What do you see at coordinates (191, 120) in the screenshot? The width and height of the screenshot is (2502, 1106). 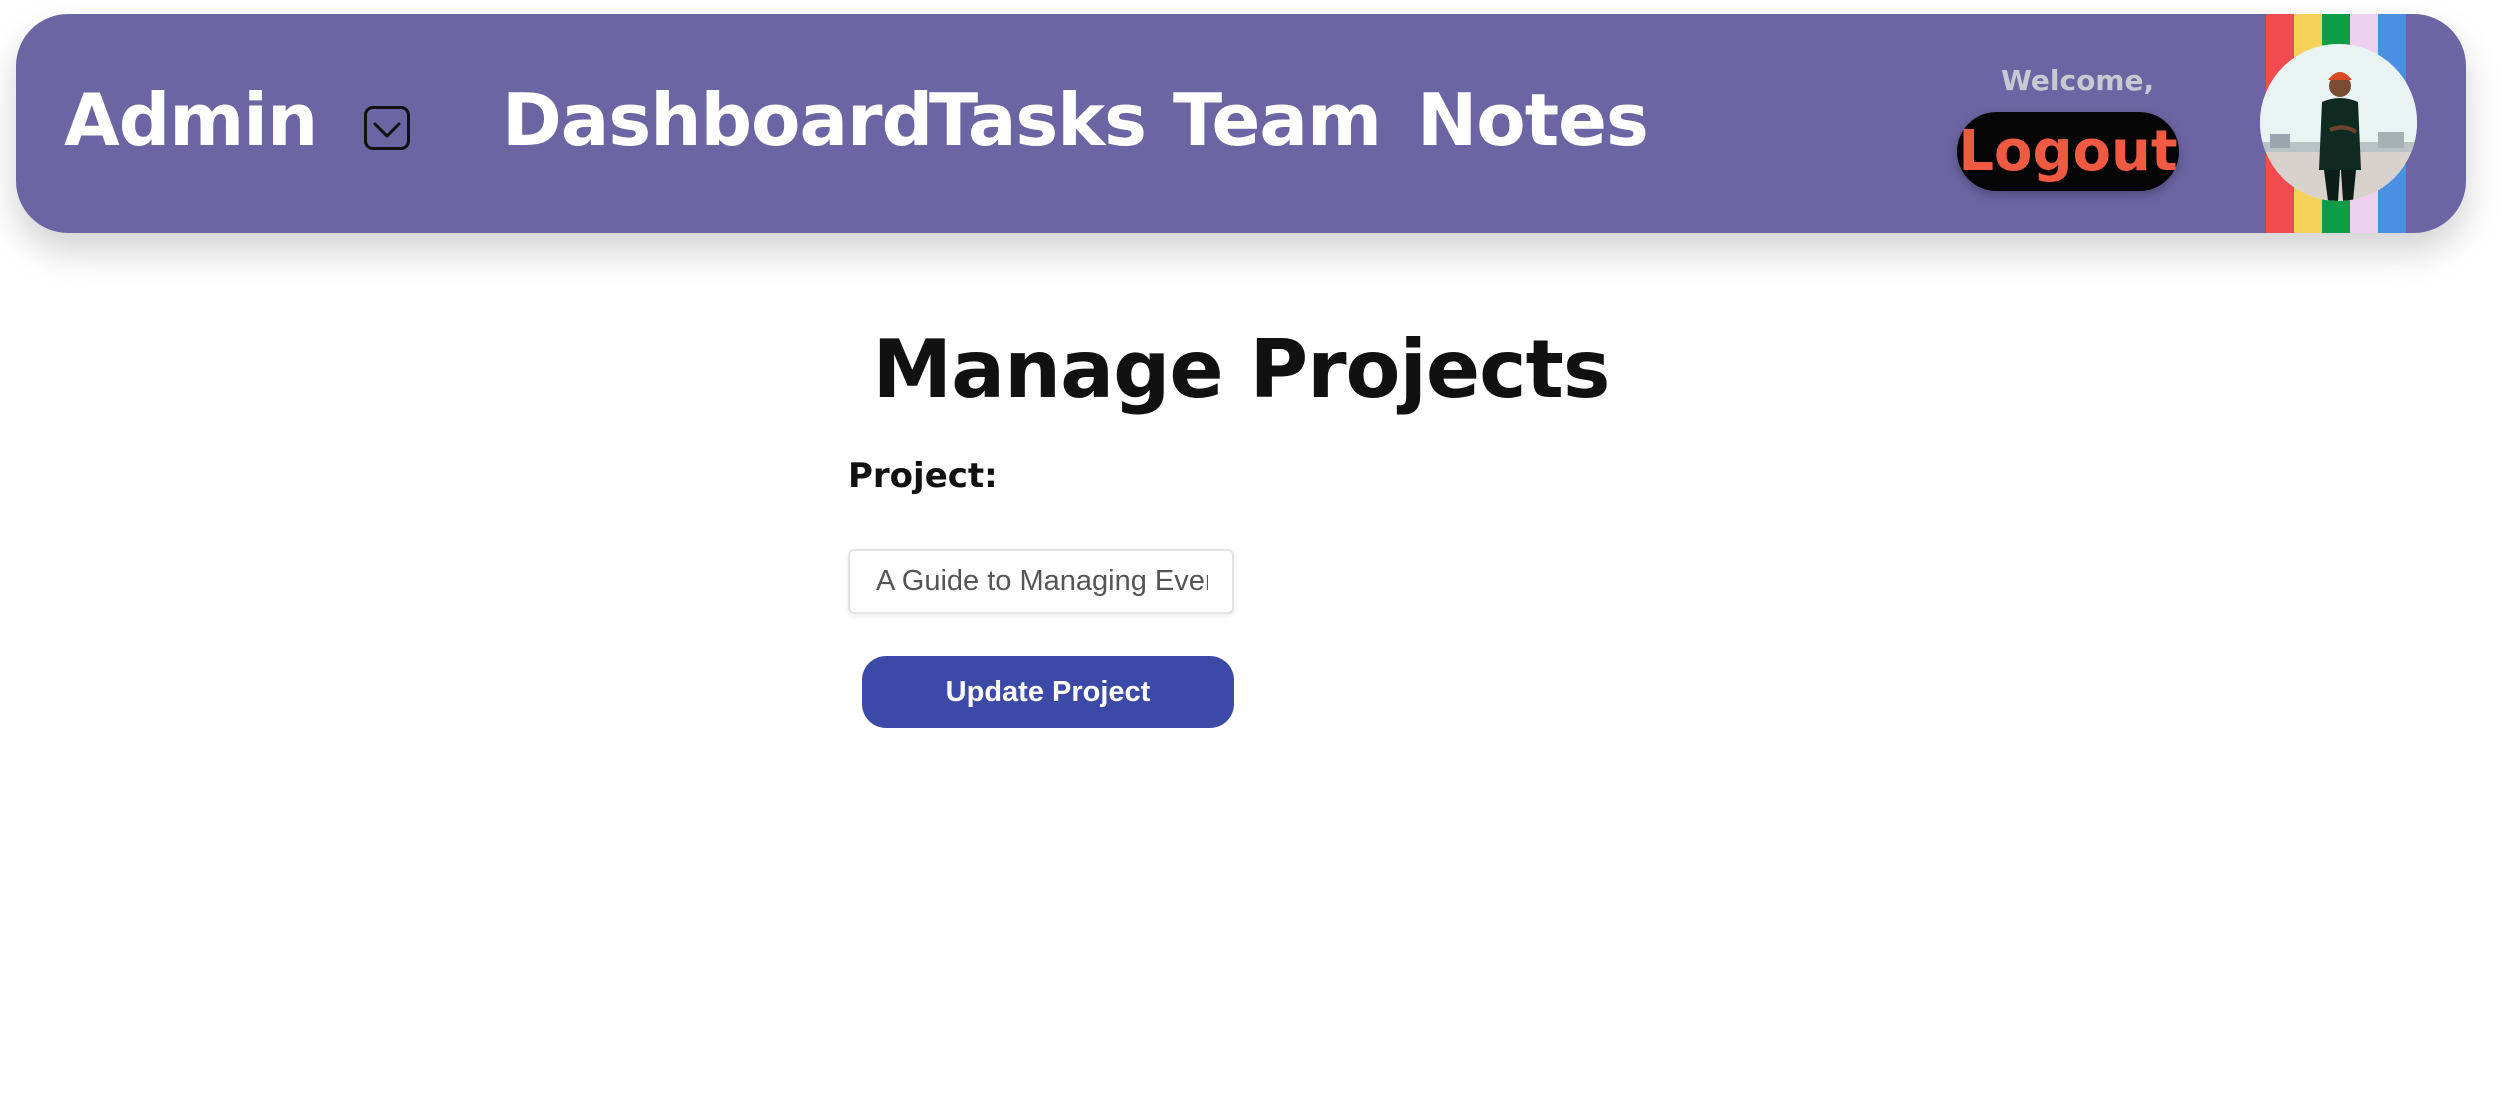 I see `brand-title: Admin` at bounding box center [191, 120].